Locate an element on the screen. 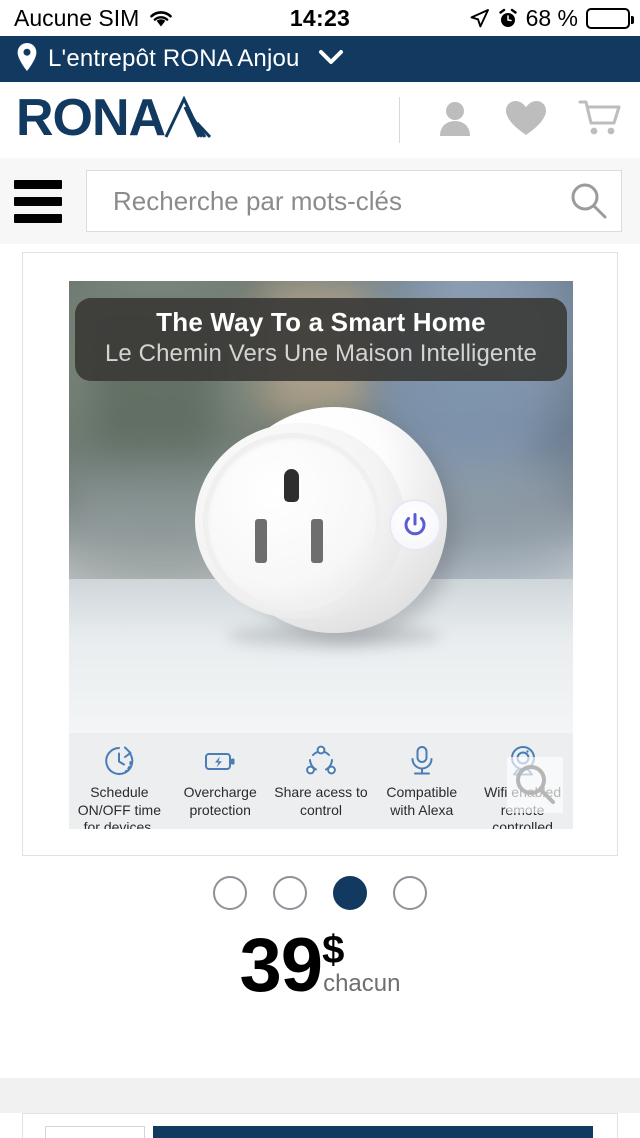 The image size is (640, 1138). store-selector-bar: L'entrepôt RONA Anjou is located at coordinates (320, 59).